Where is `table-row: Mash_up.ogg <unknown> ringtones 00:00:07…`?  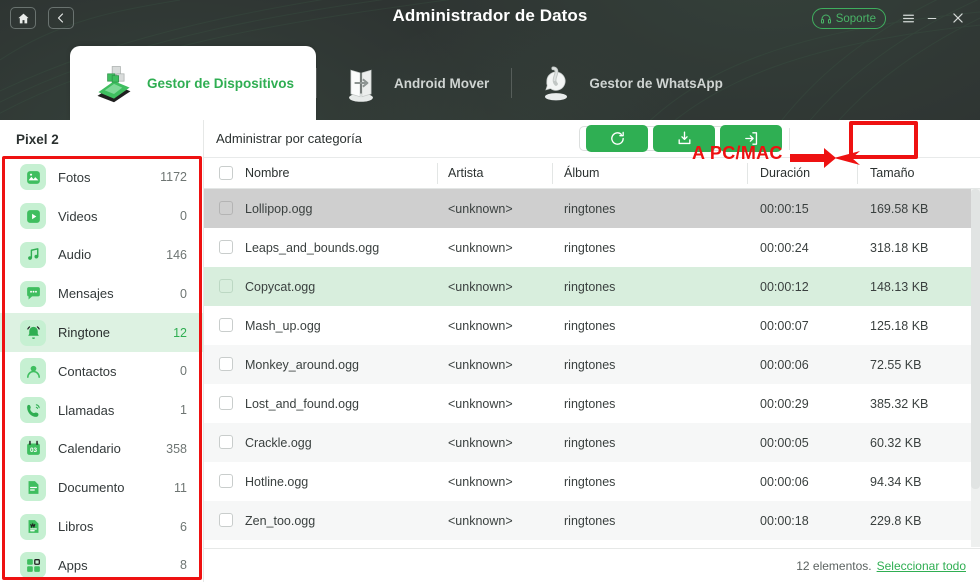 table-row: Mash_up.ogg <unknown> ringtones 00:00:07… is located at coordinates (592, 325).